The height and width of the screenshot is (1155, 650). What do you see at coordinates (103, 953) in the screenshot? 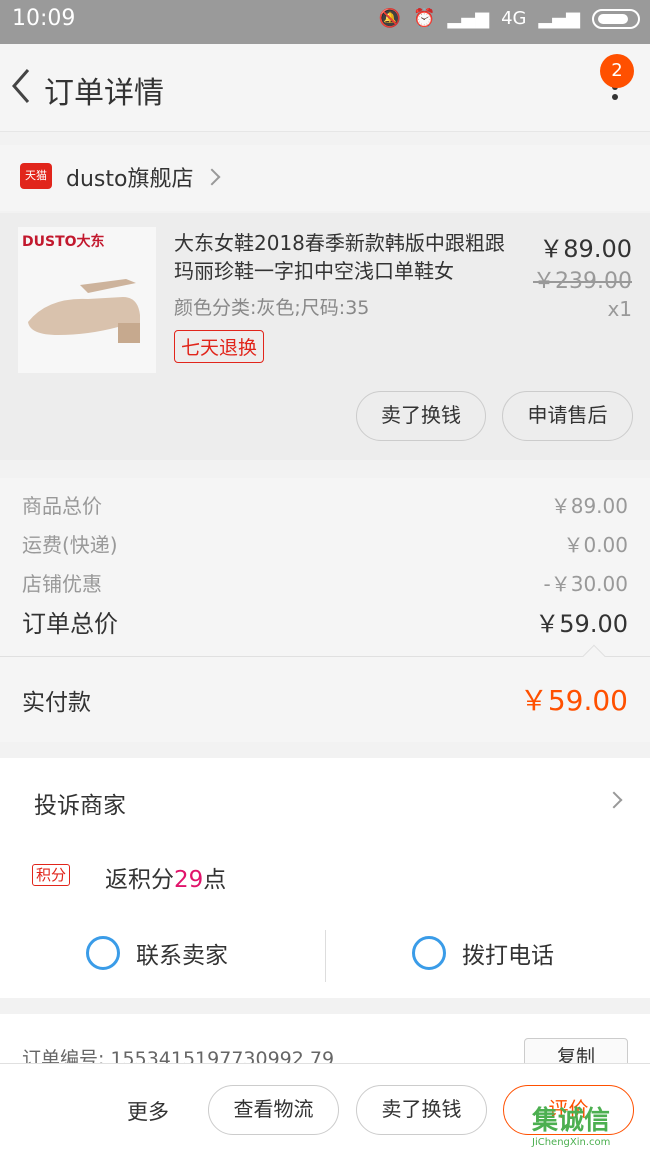
I see `chat-icon` at bounding box center [103, 953].